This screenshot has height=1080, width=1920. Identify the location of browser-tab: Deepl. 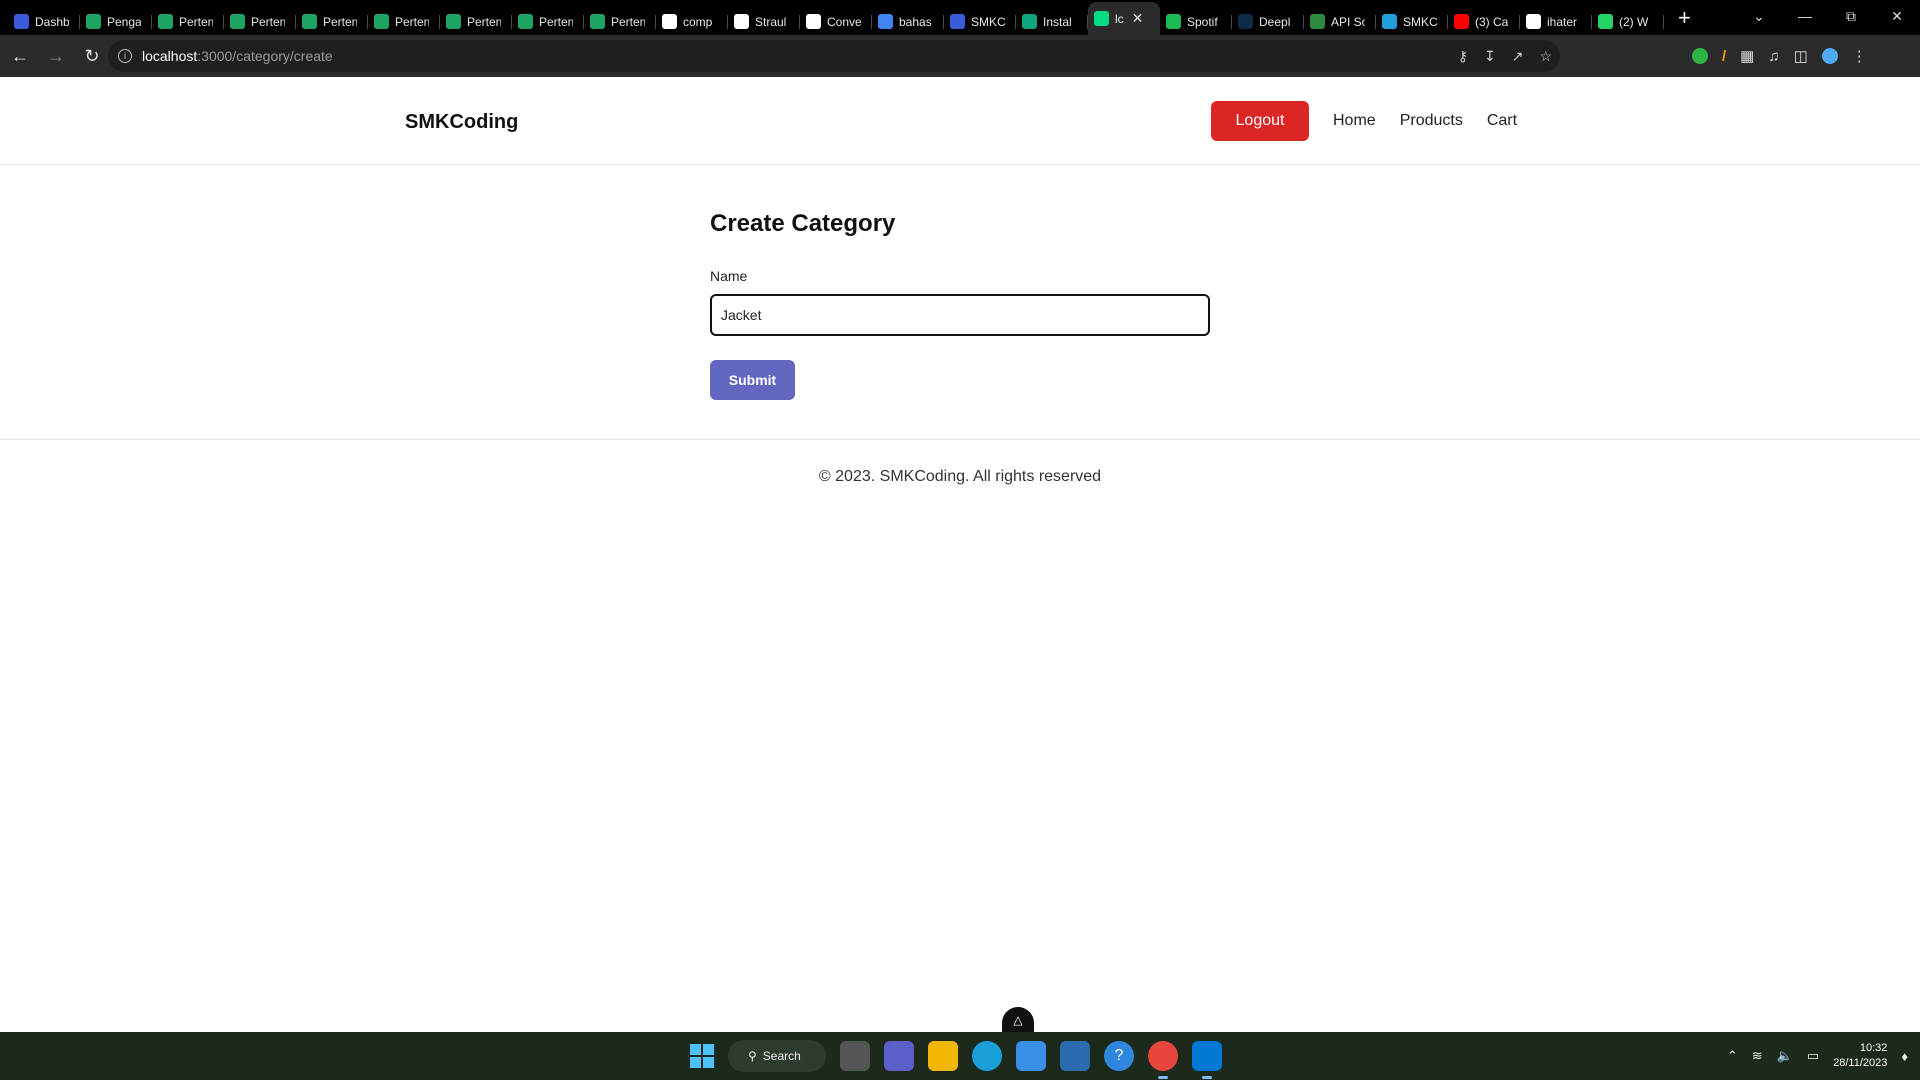
(1268, 21).